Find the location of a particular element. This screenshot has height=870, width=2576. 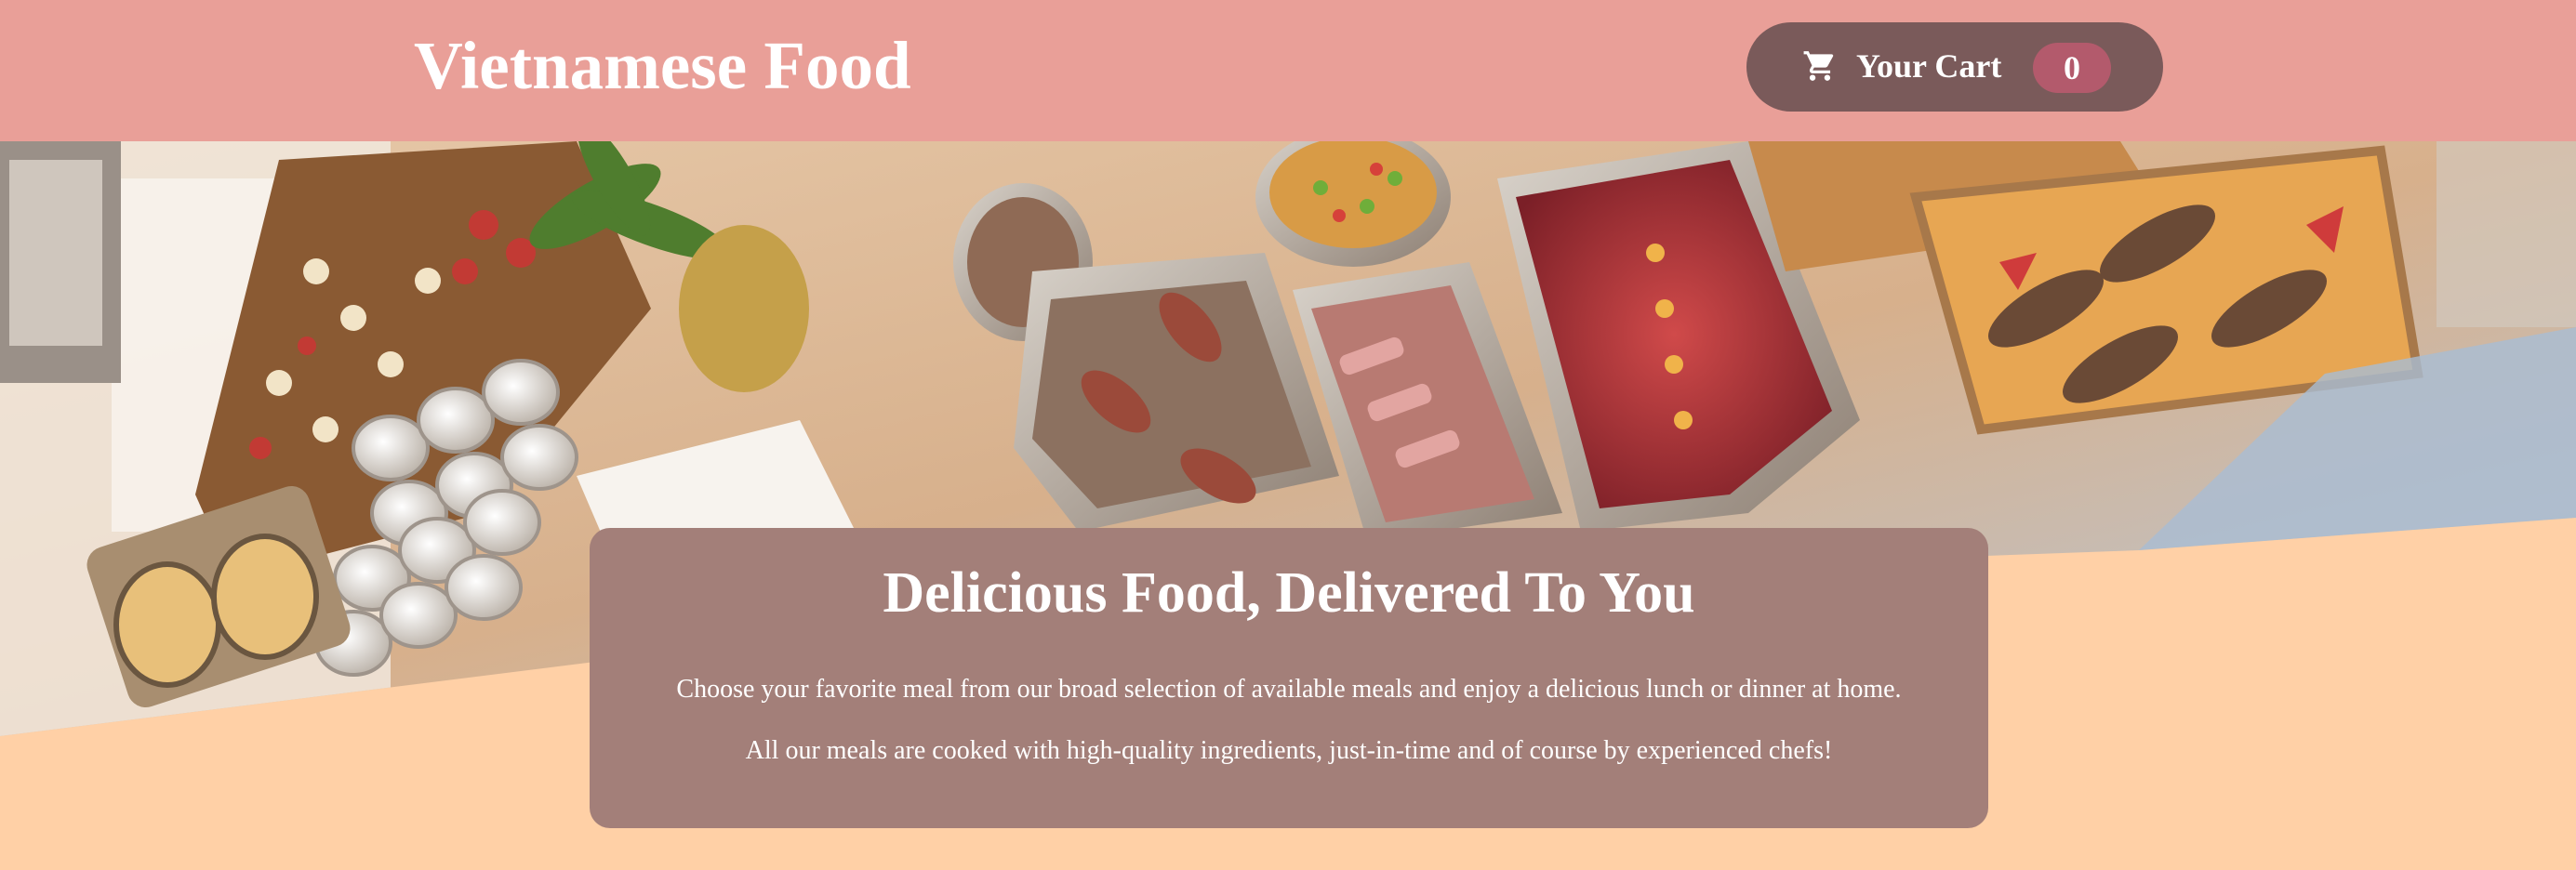

cart-count-badge: 0 is located at coordinates (2072, 68).